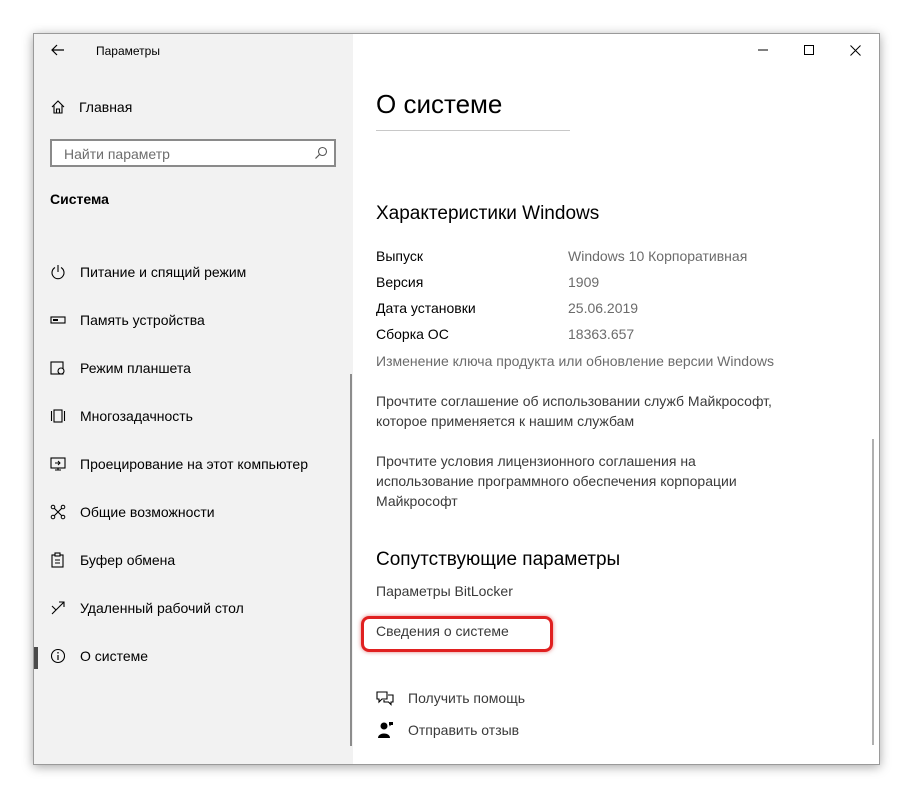  Describe the element at coordinates (444, 591) in the screenshot. I see `bitlocker-settings-link: Параметры BitLocker` at that location.